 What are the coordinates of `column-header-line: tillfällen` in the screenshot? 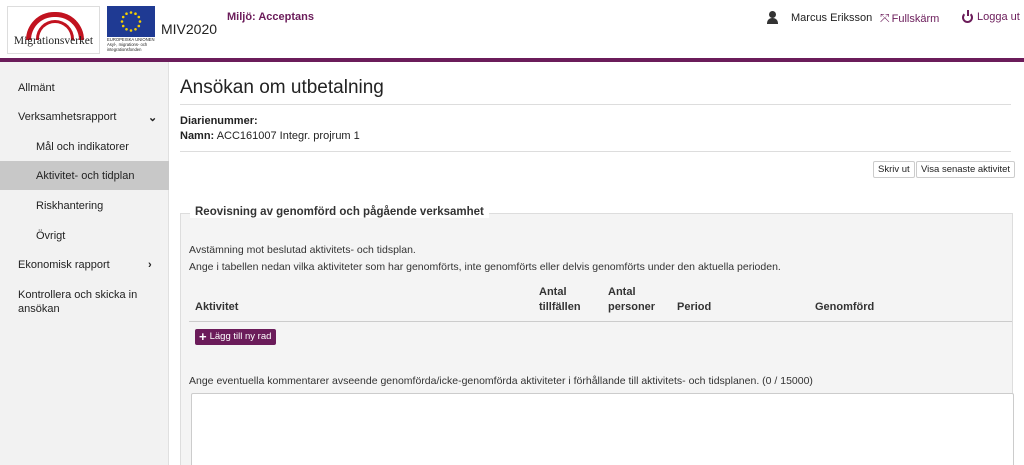 It's located at (560, 307).